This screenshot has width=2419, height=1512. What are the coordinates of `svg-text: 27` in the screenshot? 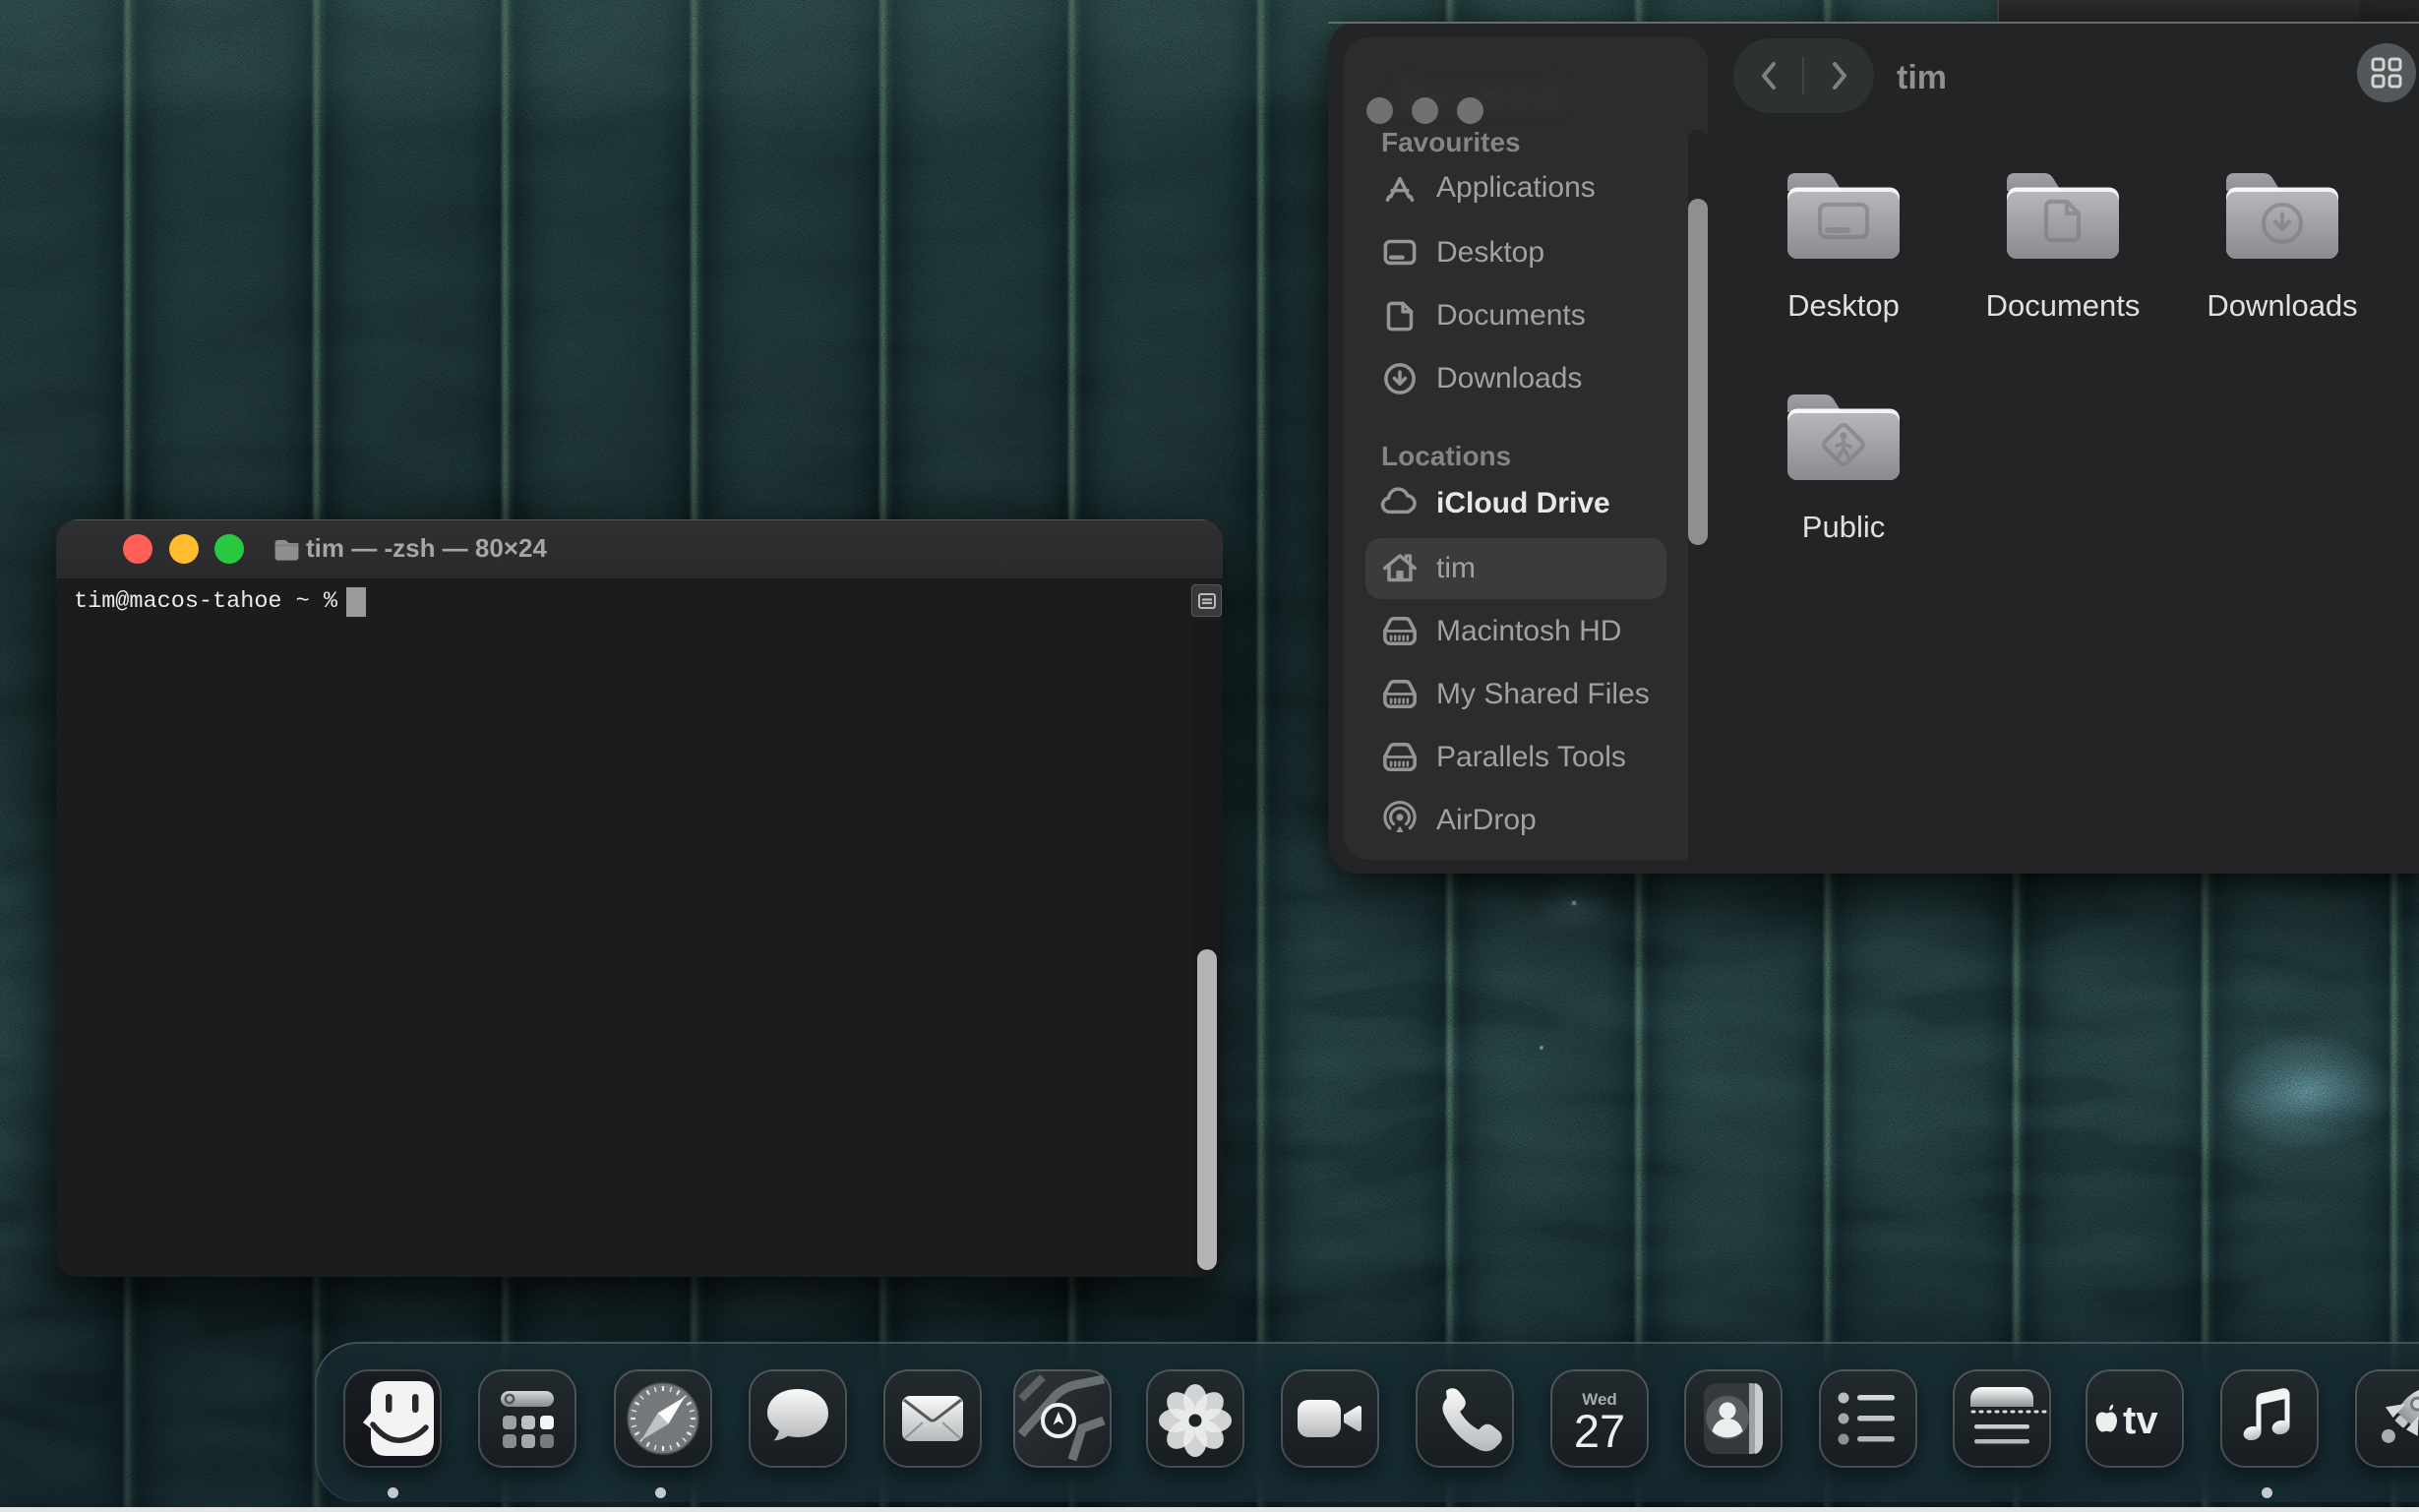 It's located at (1599, 1431).